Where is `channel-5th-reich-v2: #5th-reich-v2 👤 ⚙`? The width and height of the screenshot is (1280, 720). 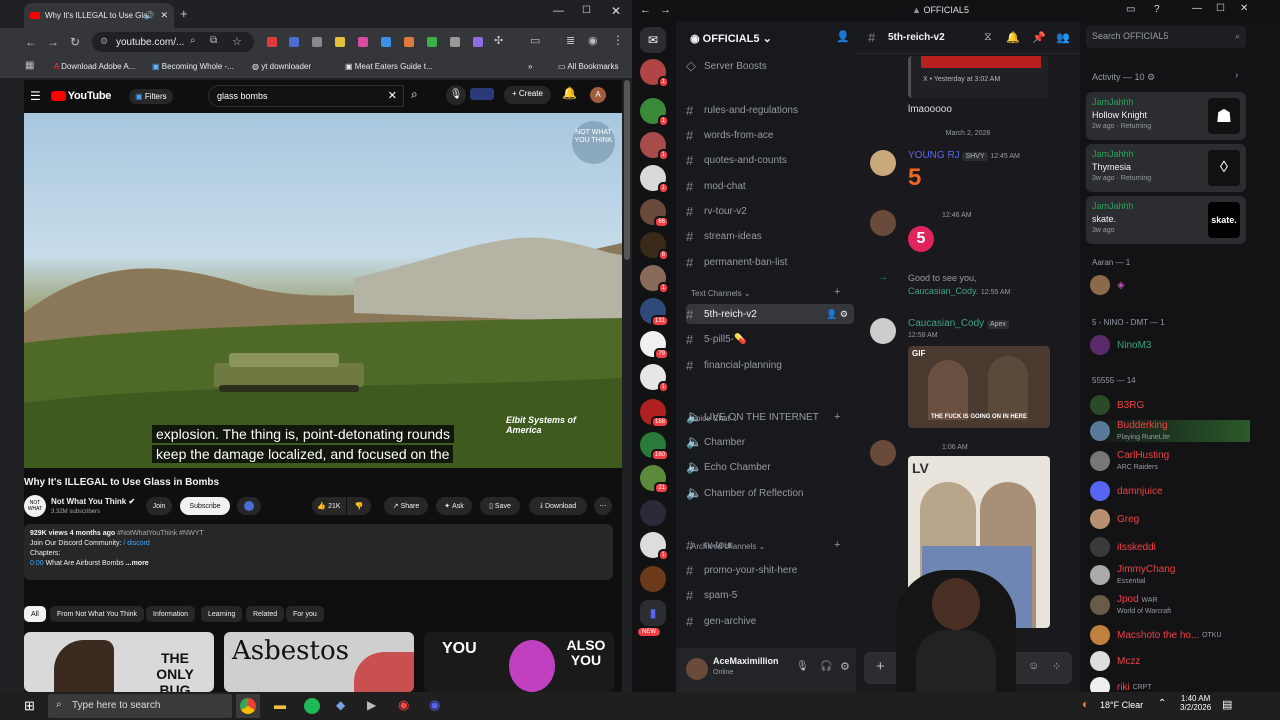 channel-5th-reich-v2: #5th-reich-v2 👤 ⚙ is located at coordinates (770, 314).